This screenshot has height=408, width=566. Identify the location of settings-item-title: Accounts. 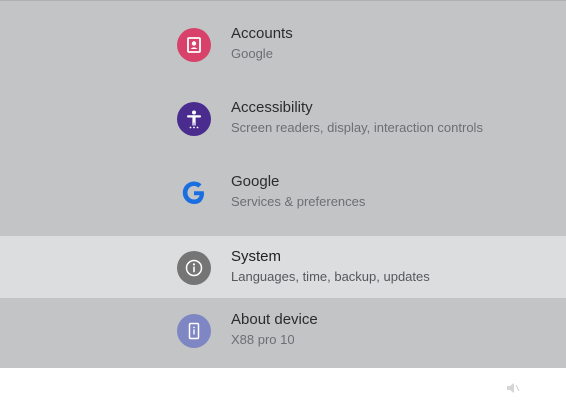
(262, 33).